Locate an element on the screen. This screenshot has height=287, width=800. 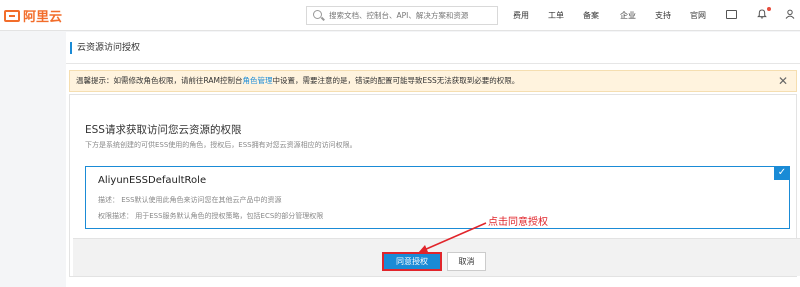
annotation-label: 点击同意授权 is located at coordinates (518, 222).